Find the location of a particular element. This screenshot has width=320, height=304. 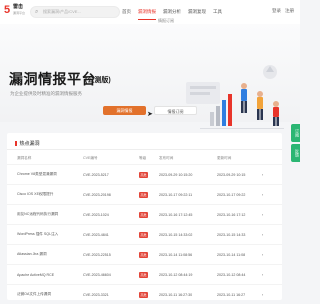

hero-description: 为企业提供及时精准的漏洞情报服务 is located at coordinates (46, 94).